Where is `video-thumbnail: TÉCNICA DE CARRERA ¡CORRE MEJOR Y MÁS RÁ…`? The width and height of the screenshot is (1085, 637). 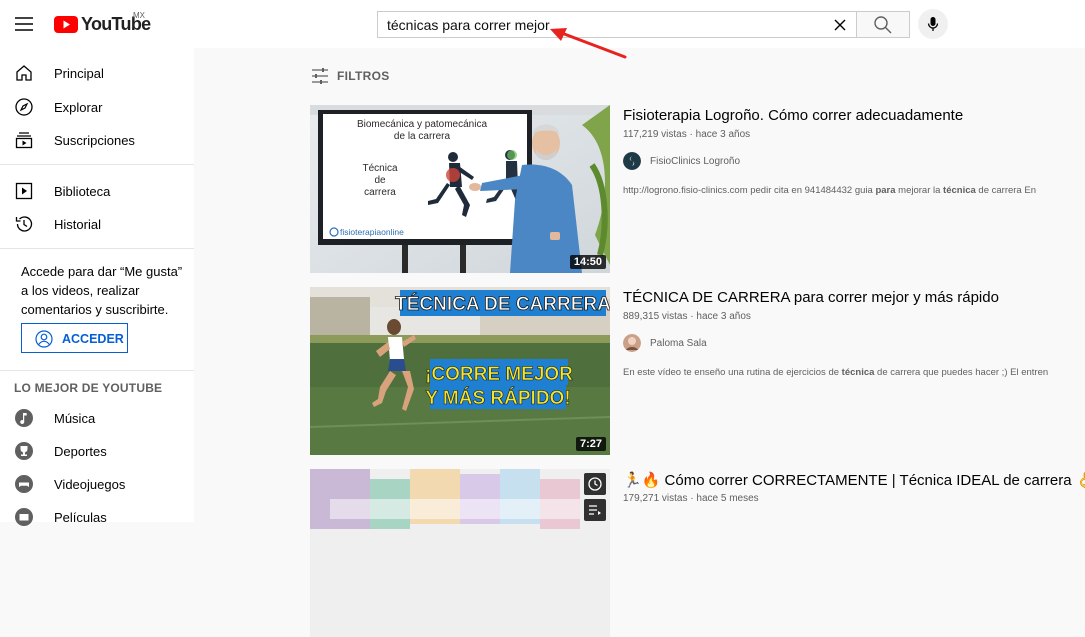
video-thumbnail: TÉCNICA DE CARRERA ¡CORRE MEJOR Y MÁS RÁ… is located at coordinates (460, 371).